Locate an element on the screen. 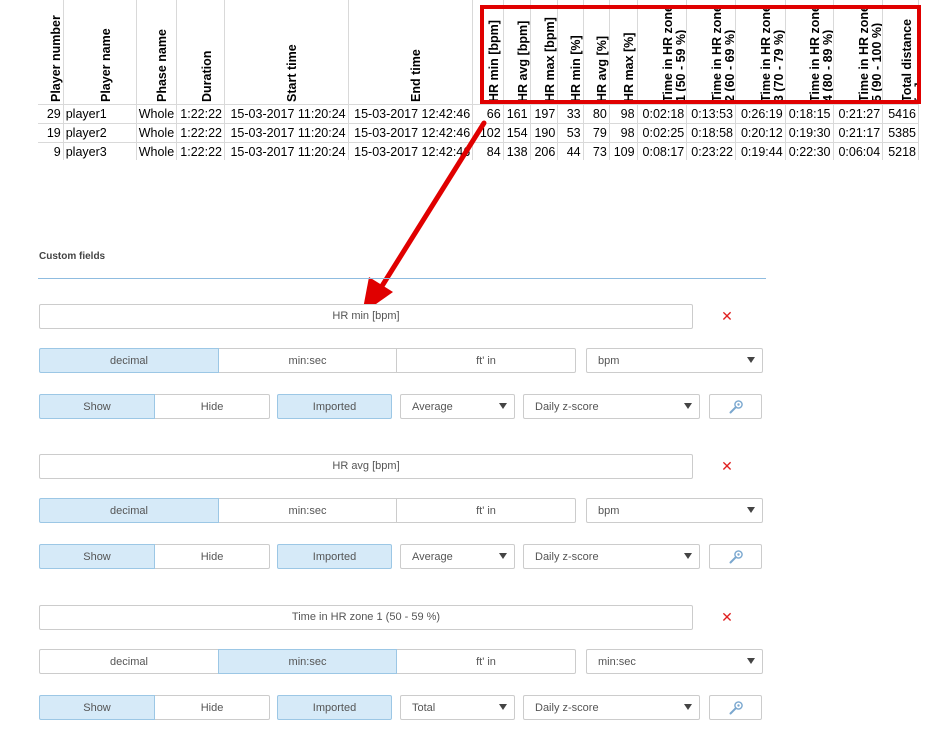 This screenshot has width=931, height=731. column-header-label: Time in HR zone 1 (50 - 59 %) is located at coordinates (673, 52).